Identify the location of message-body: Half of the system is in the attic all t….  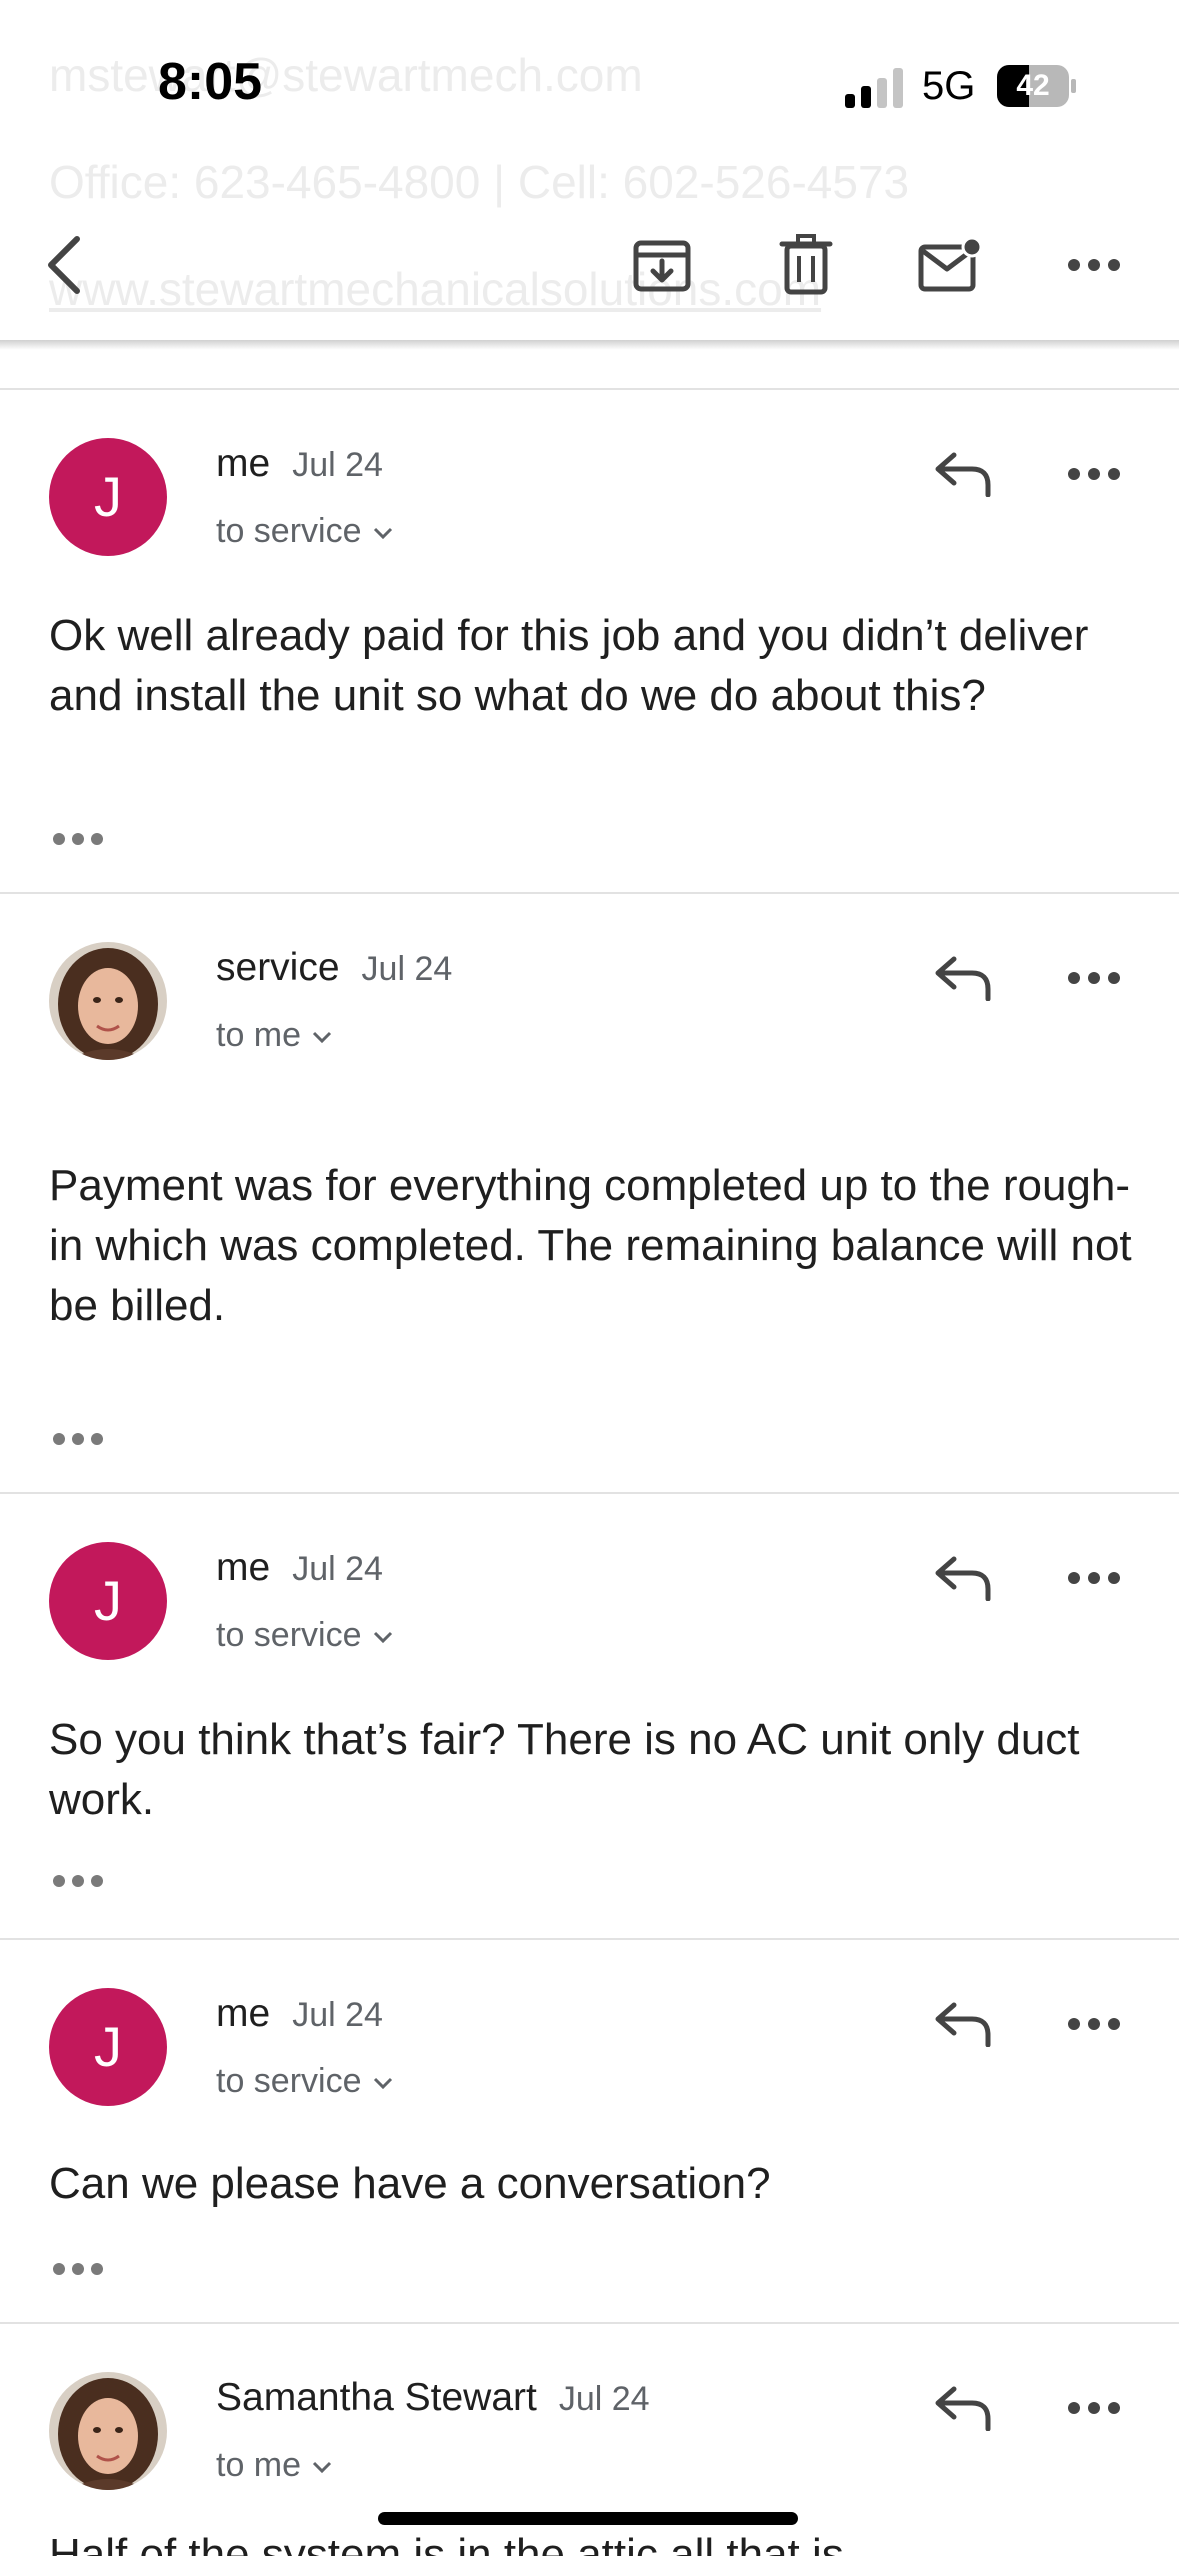
(446, 2543).